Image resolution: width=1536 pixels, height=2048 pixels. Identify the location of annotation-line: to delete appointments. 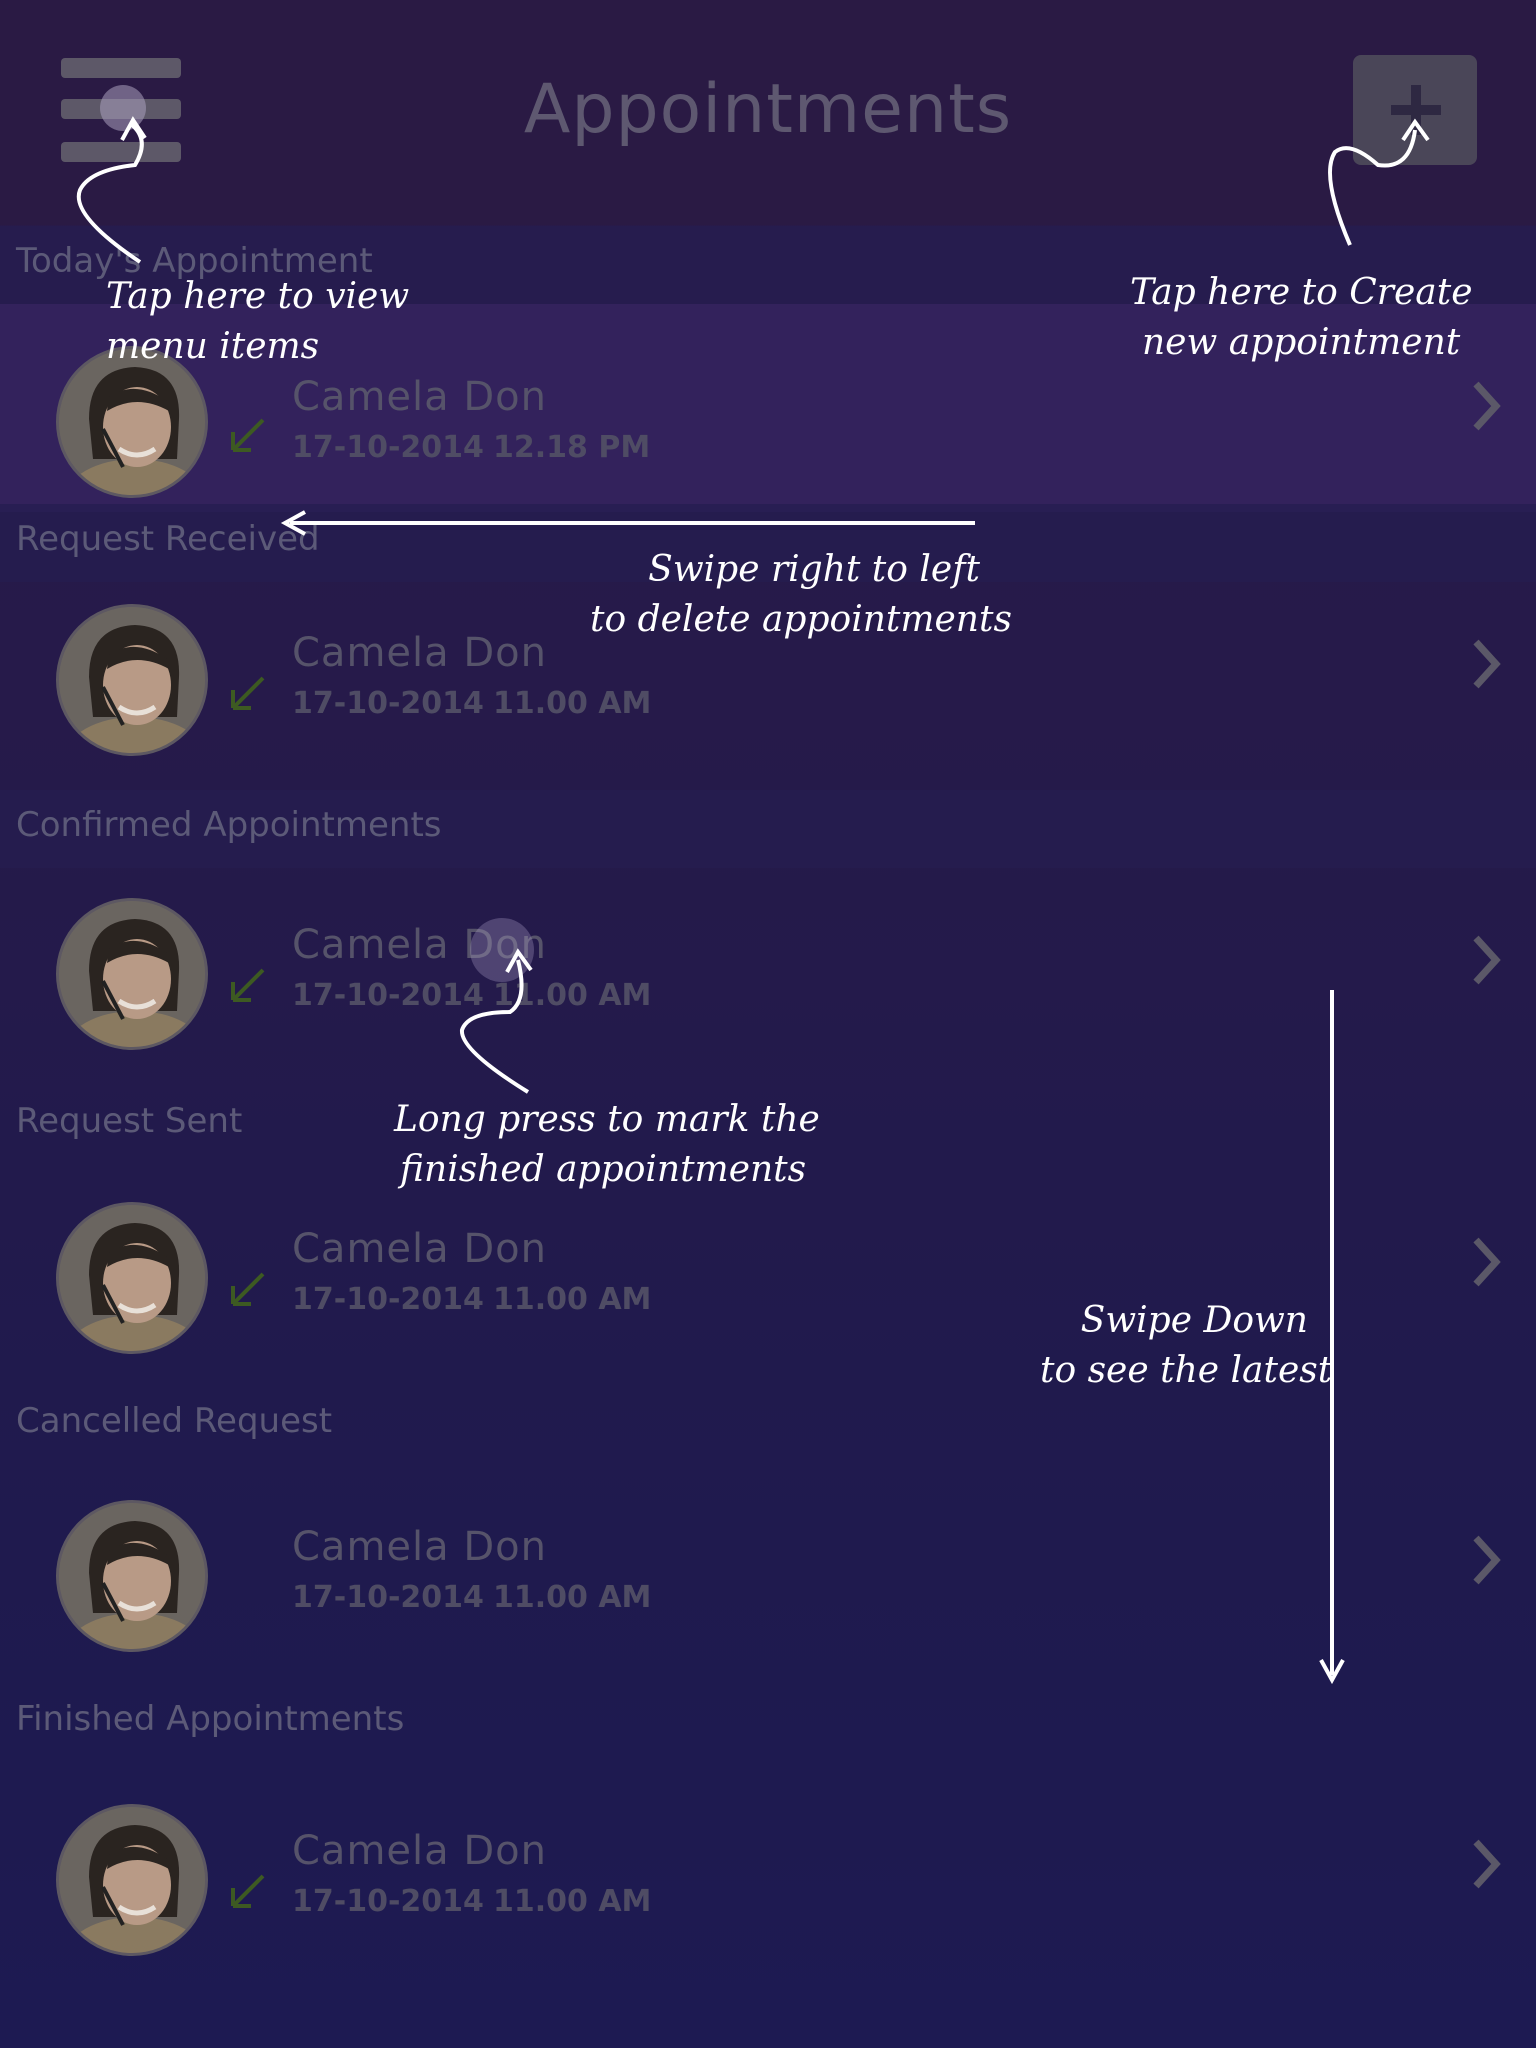
(801, 619).